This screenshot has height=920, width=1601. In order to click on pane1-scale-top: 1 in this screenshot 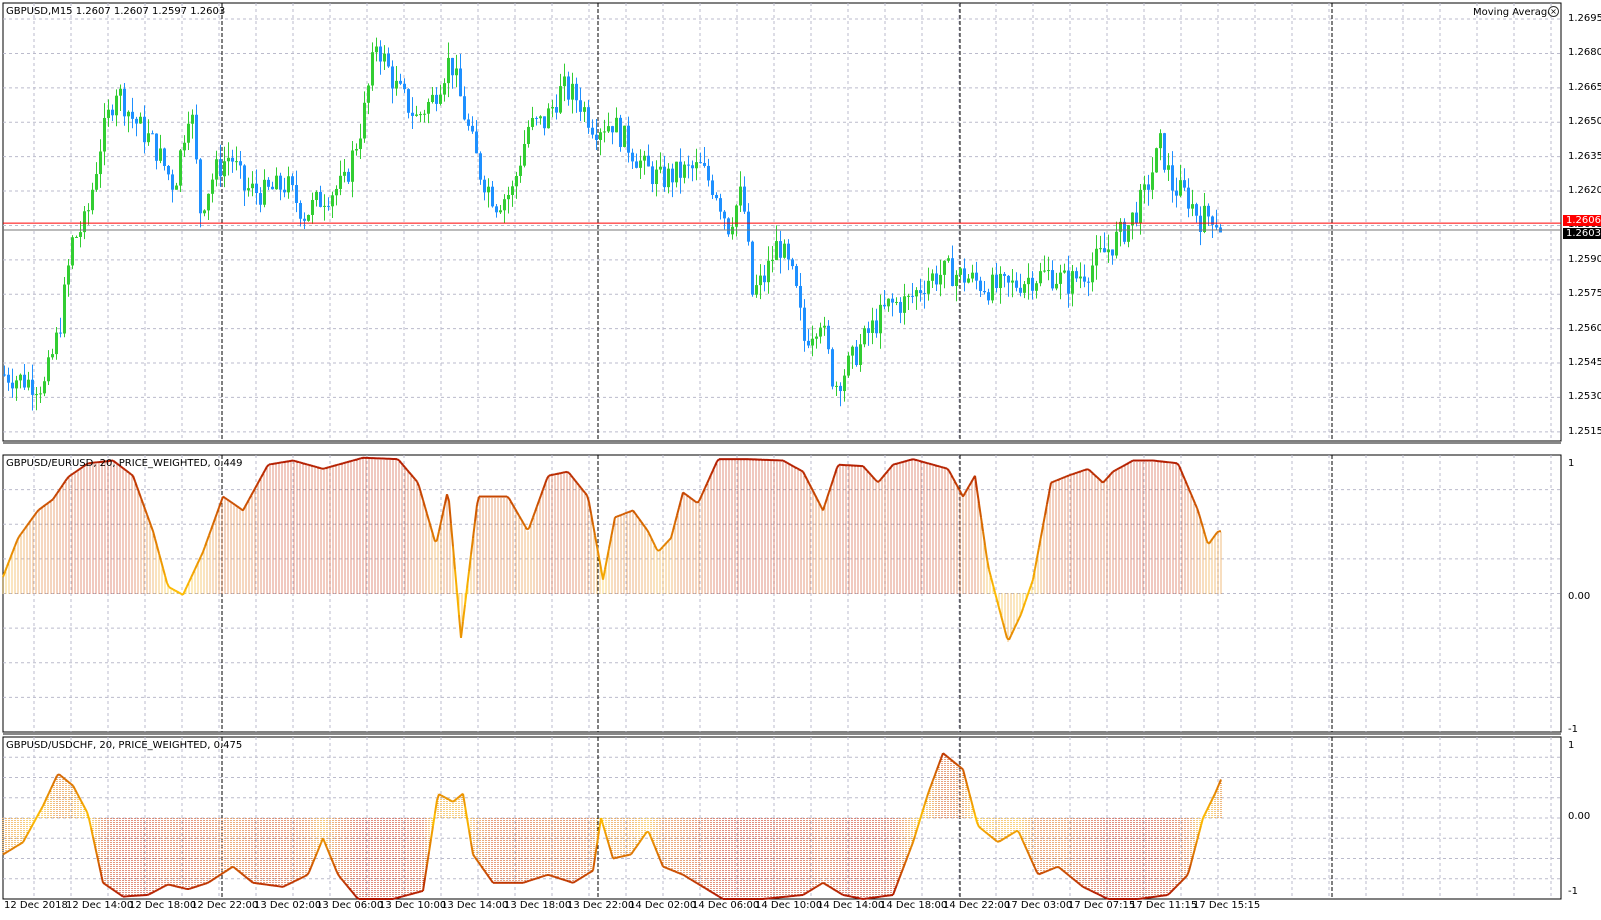, I will do `click(1571, 463)`.